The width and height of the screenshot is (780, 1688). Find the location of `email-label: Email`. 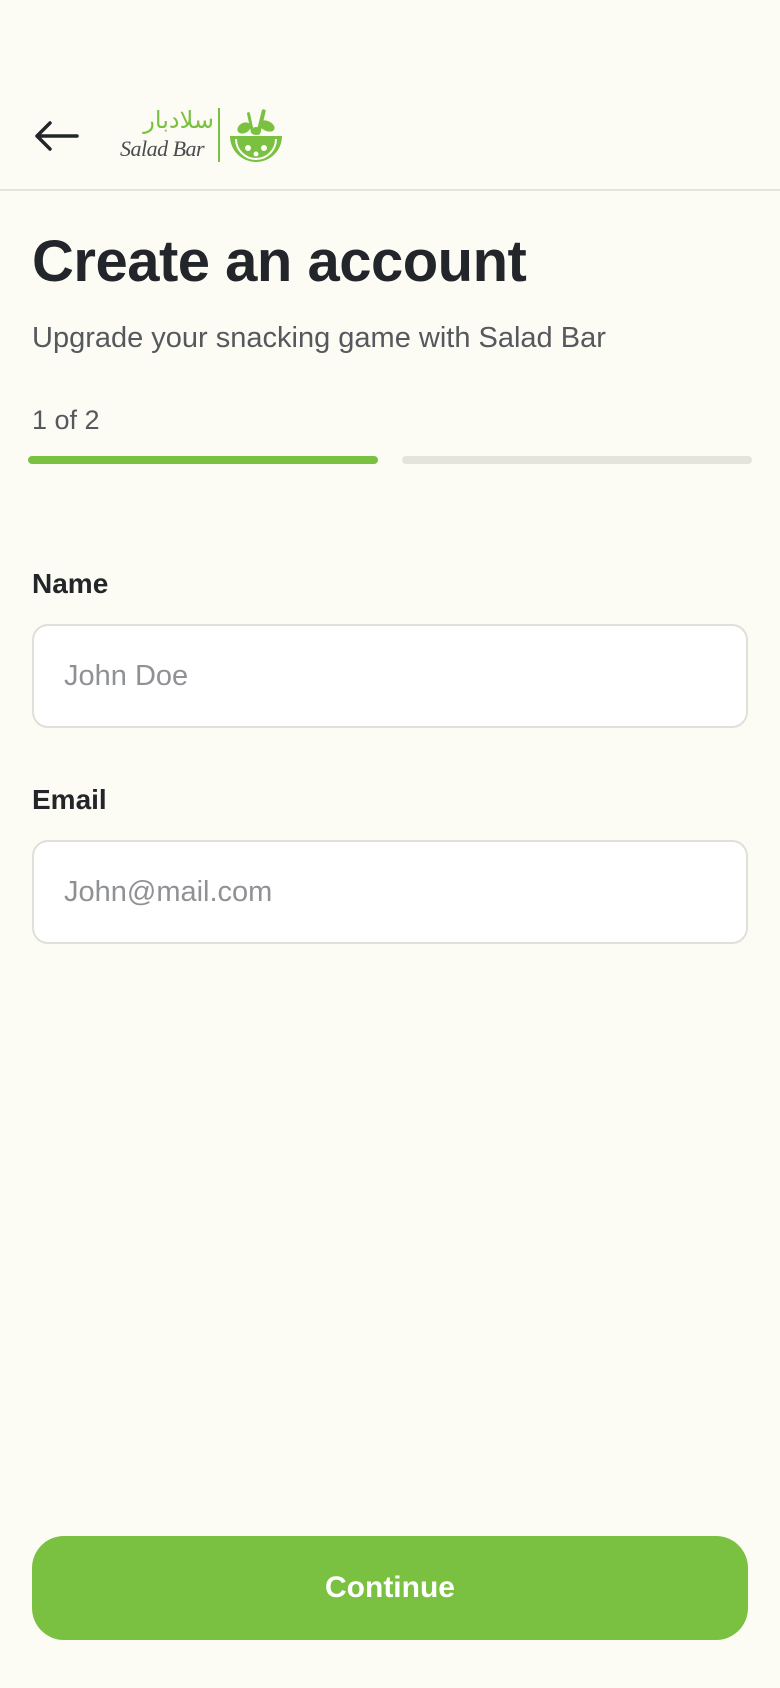

email-label: Email is located at coordinates (69, 799).